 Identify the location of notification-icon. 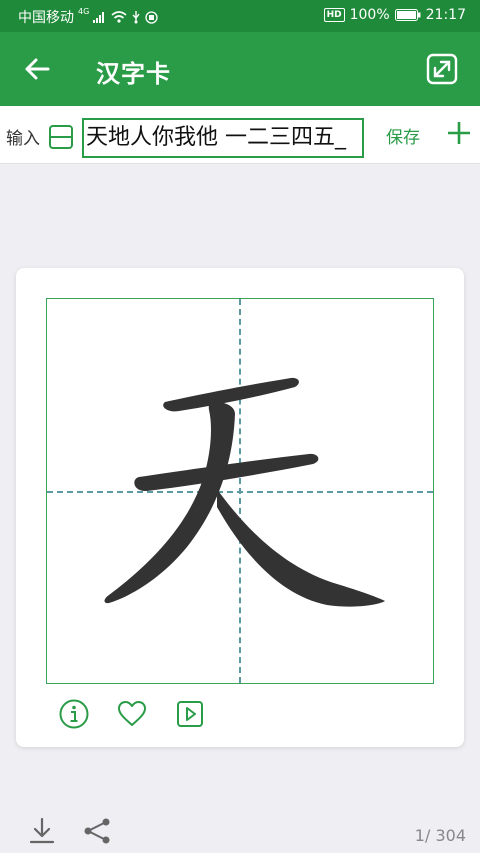
(151, 17).